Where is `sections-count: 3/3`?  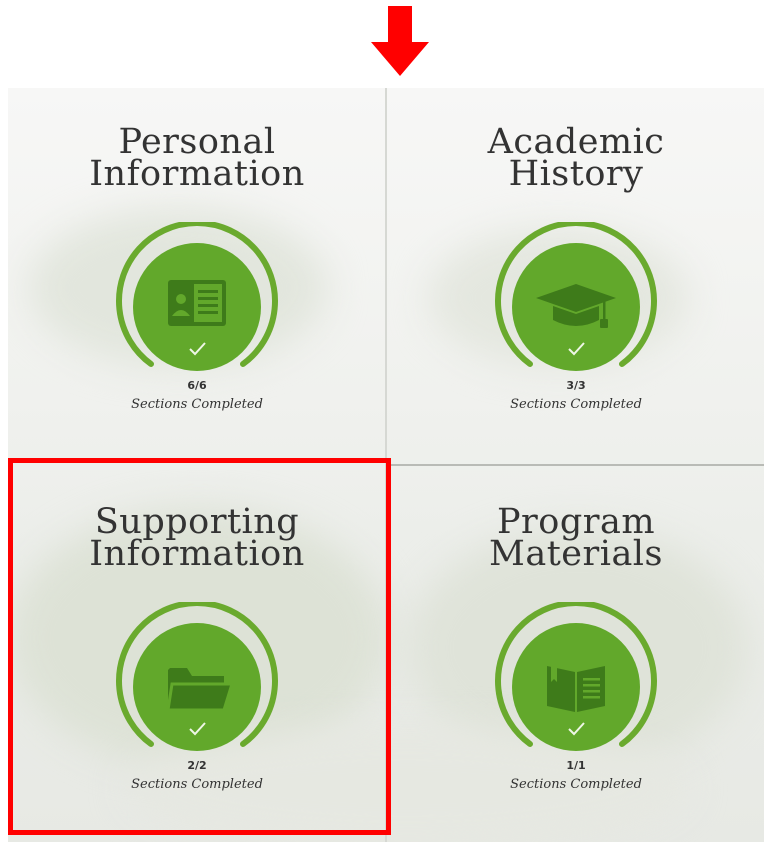
sections-count: 3/3 is located at coordinates (576, 385).